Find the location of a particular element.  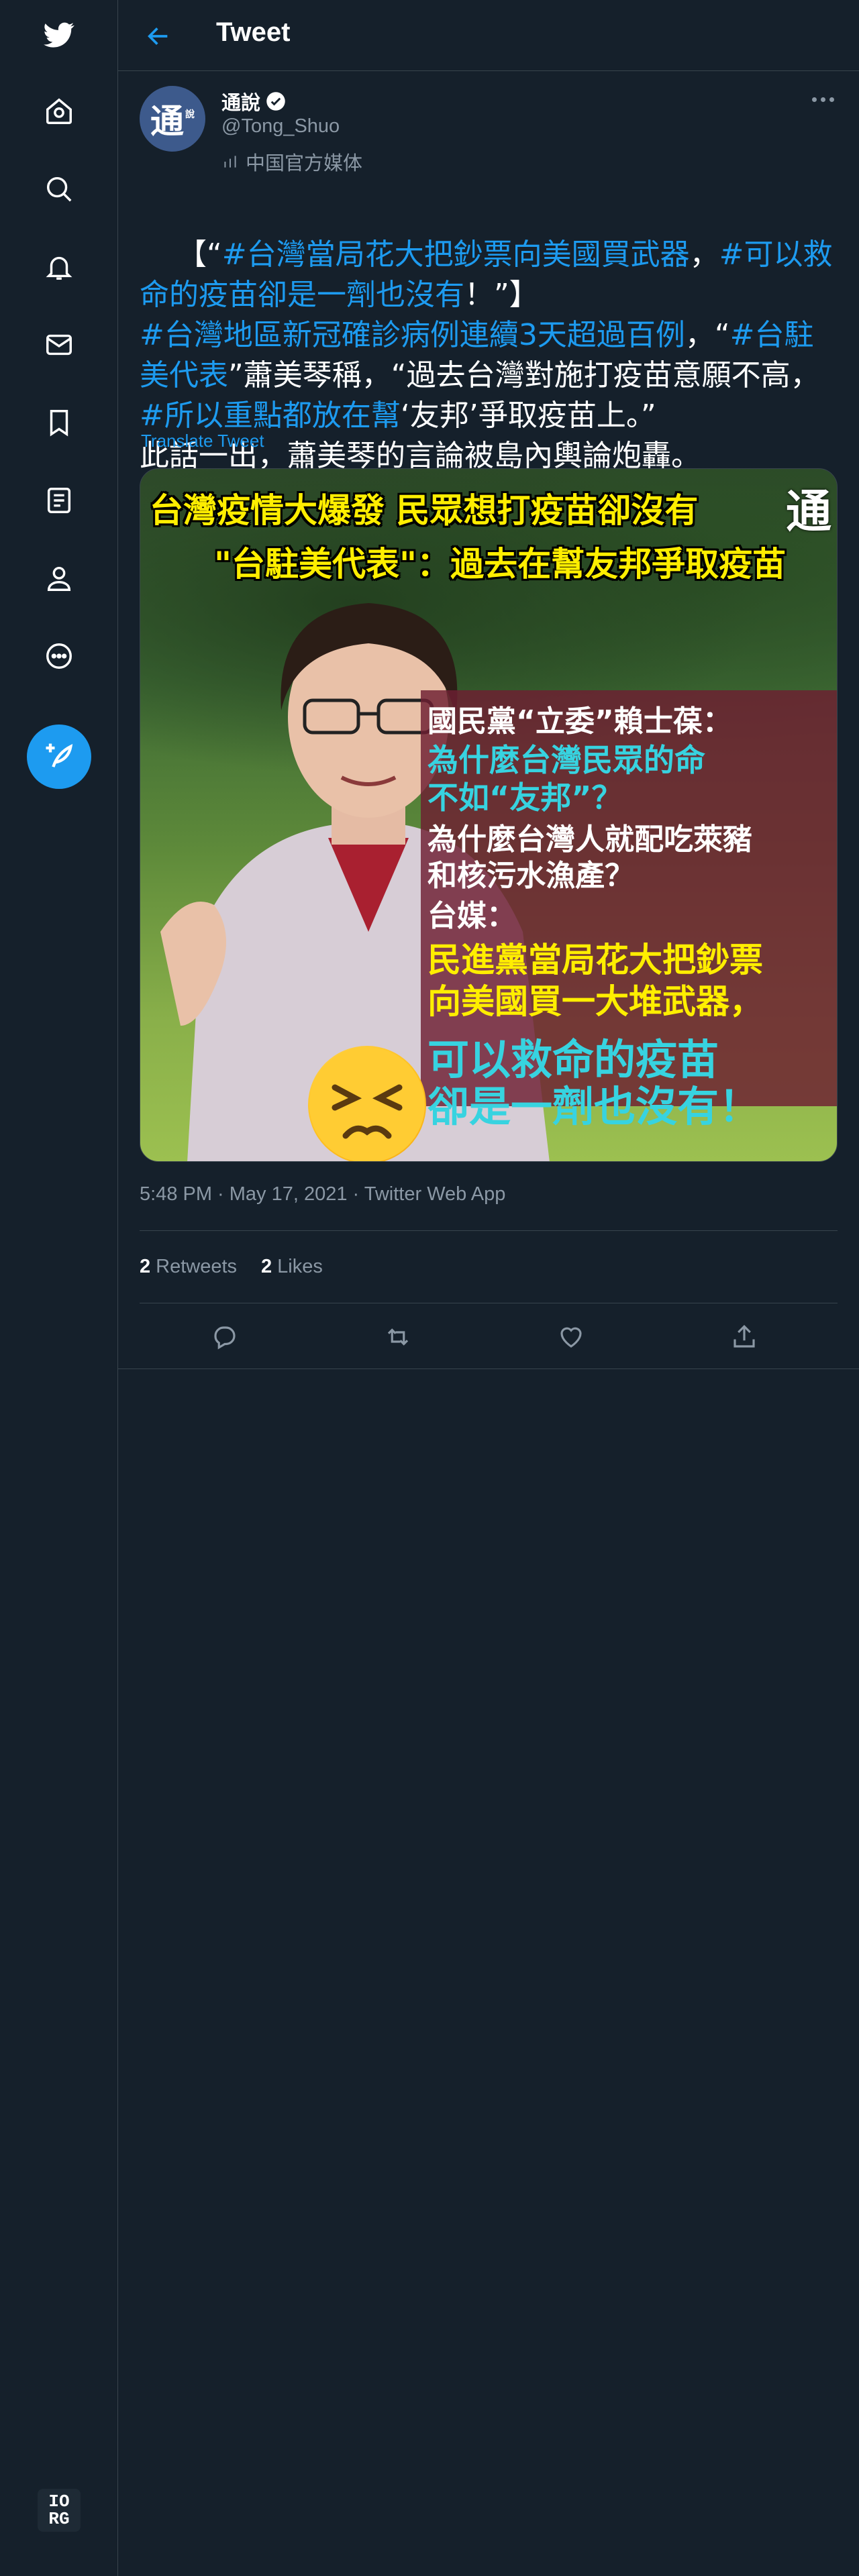

tweet-stats: 2 Retweets 2 Likes is located at coordinates (232, 1267).